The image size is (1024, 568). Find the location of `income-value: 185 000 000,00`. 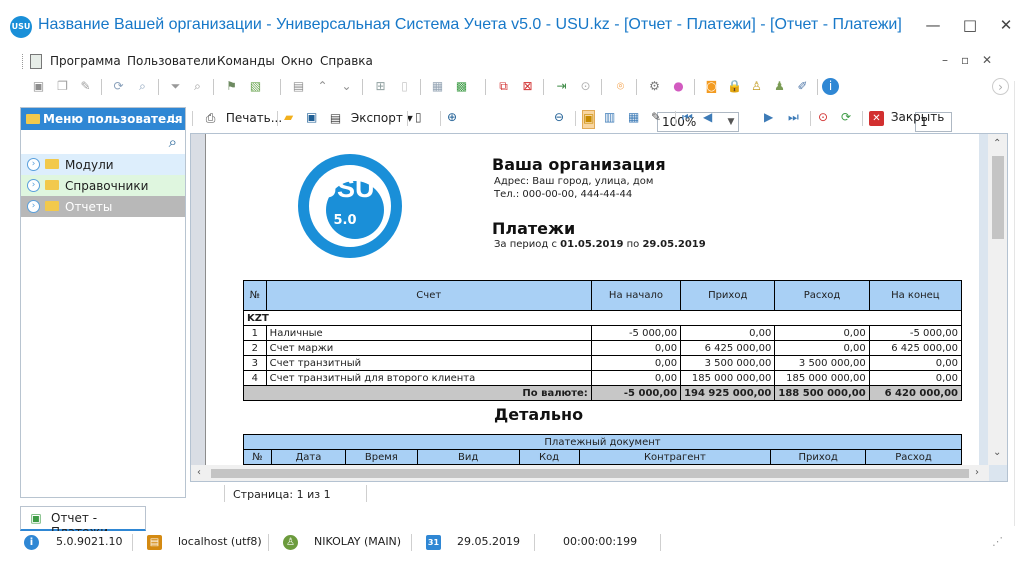

income-value: 185 000 000,00 is located at coordinates (728, 378).